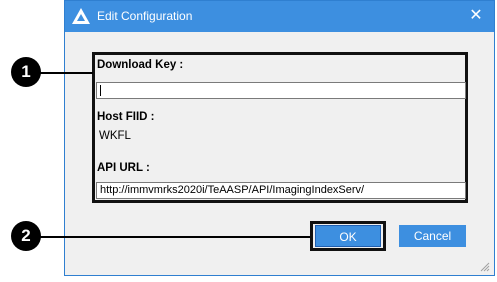 The height and width of the screenshot is (282, 497). What do you see at coordinates (140, 65) in the screenshot?
I see `download-key-label: Download Key :` at bounding box center [140, 65].